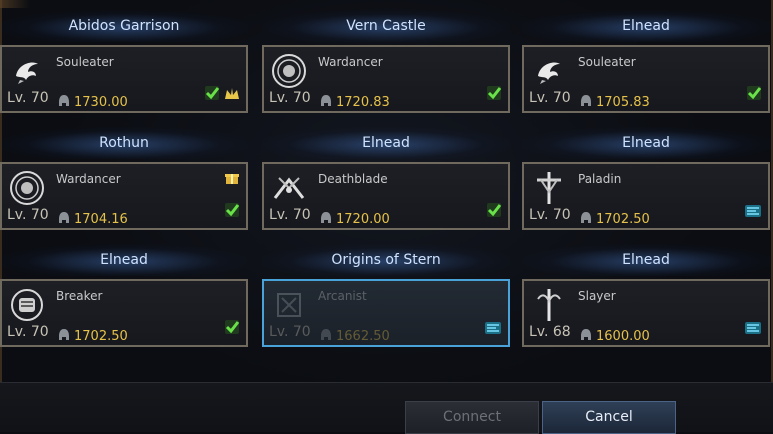 The image size is (773, 434). Describe the element at coordinates (232, 95) in the screenshot. I see `crown-icon` at that location.